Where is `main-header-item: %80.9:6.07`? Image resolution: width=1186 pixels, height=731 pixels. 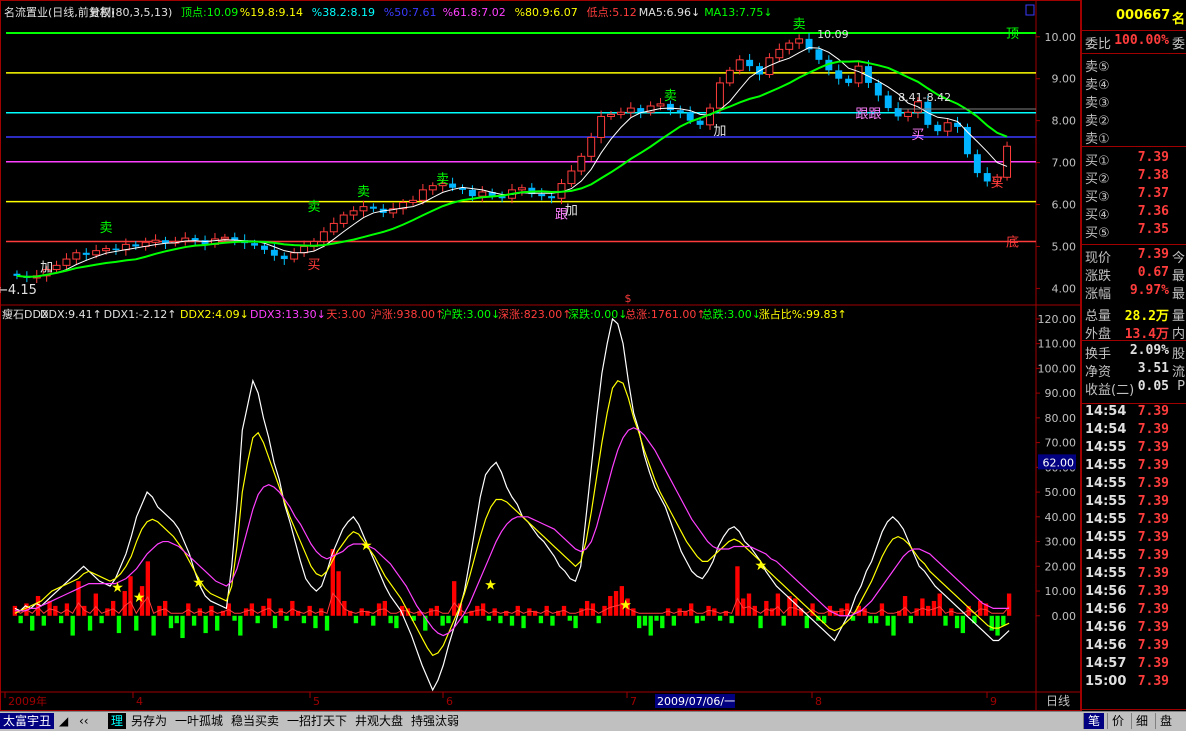
main-header-item: %80.9:6.07 is located at coordinates (546, 12).